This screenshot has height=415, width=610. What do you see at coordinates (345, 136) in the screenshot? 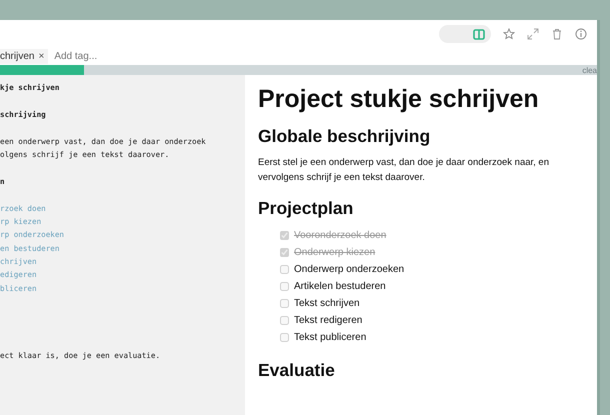
I see `section-heading: Globale beschrijving` at bounding box center [345, 136].